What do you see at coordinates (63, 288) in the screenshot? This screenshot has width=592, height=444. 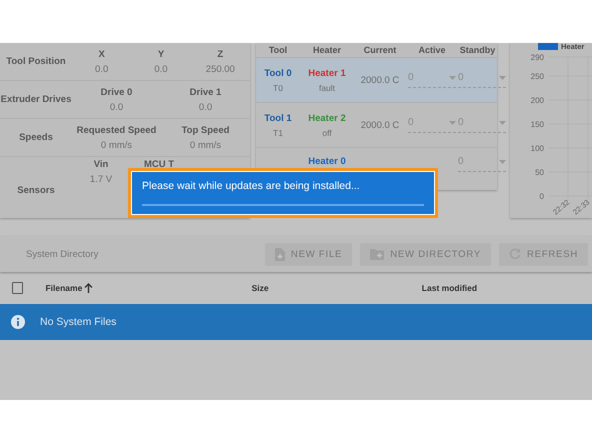 I see `column-heading: Filename` at bounding box center [63, 288].